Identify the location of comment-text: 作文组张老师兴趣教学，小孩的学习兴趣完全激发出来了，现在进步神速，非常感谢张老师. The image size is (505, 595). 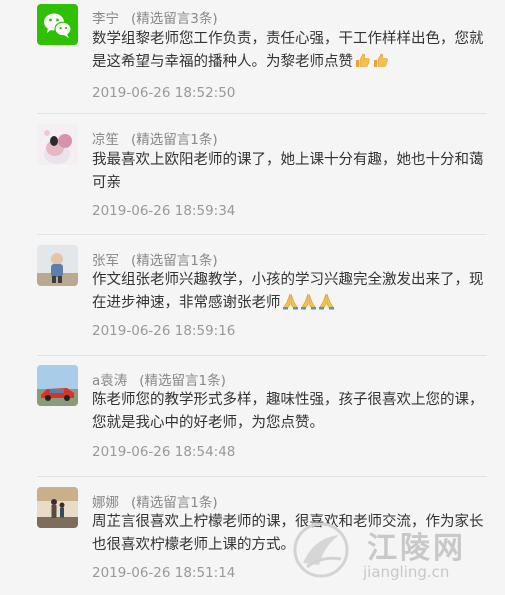
(289, 293).